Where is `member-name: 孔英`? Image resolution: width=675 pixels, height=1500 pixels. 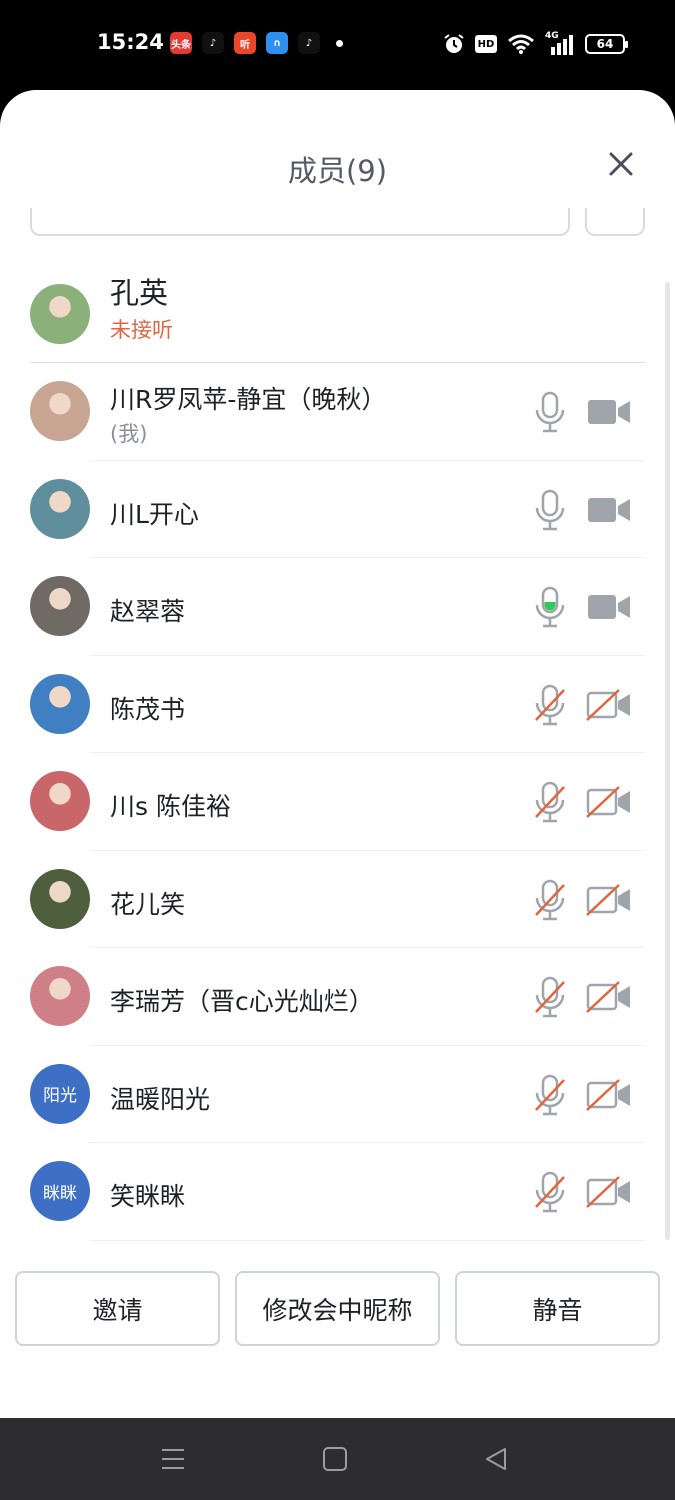 member-name: 孔英 is located at coordinates (139, 293).